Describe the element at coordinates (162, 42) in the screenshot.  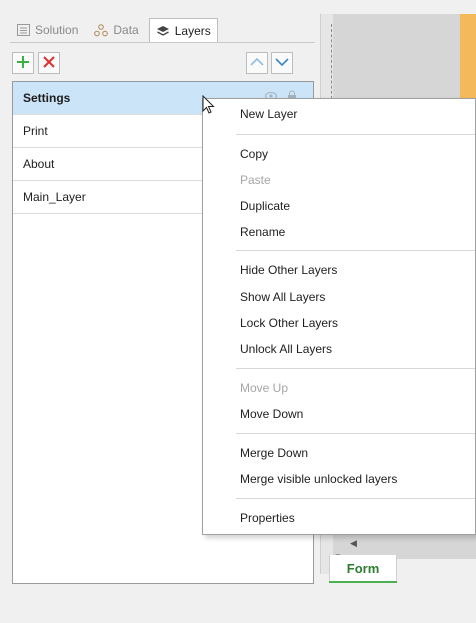
I see `tab-divider` at that location.